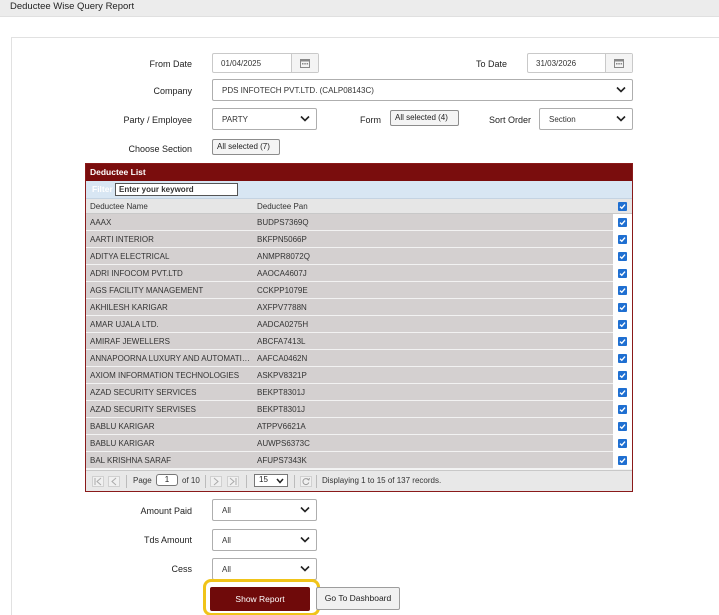 The width and height of the screenshot is (719, 615). I want to click on refresh-button, so click(306, 481).